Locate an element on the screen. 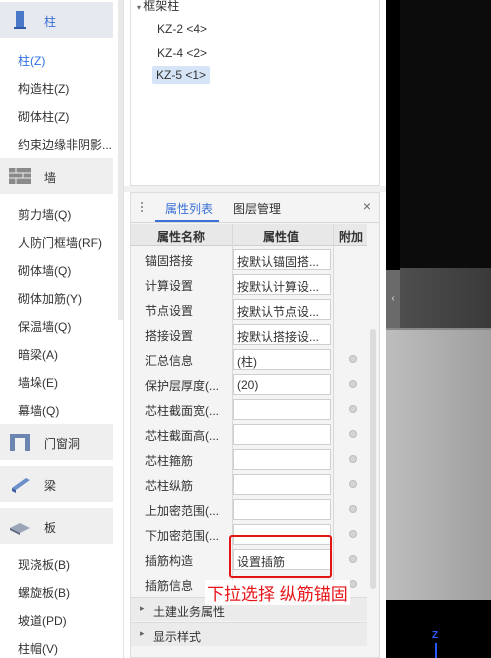 The width and height of the screenshot is (491, 658). drag-grip-icon is located at coordinates (144, 208).